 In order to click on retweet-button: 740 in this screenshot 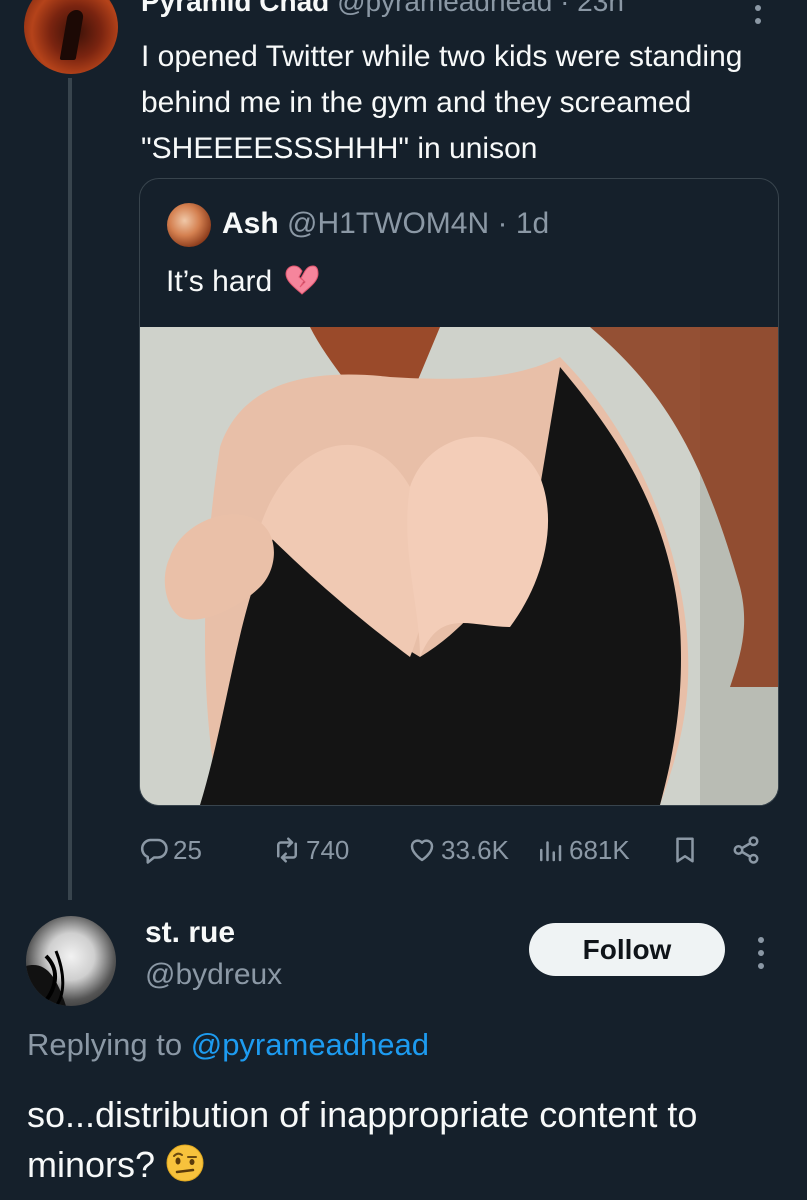, I will do `click(310, 850)`.